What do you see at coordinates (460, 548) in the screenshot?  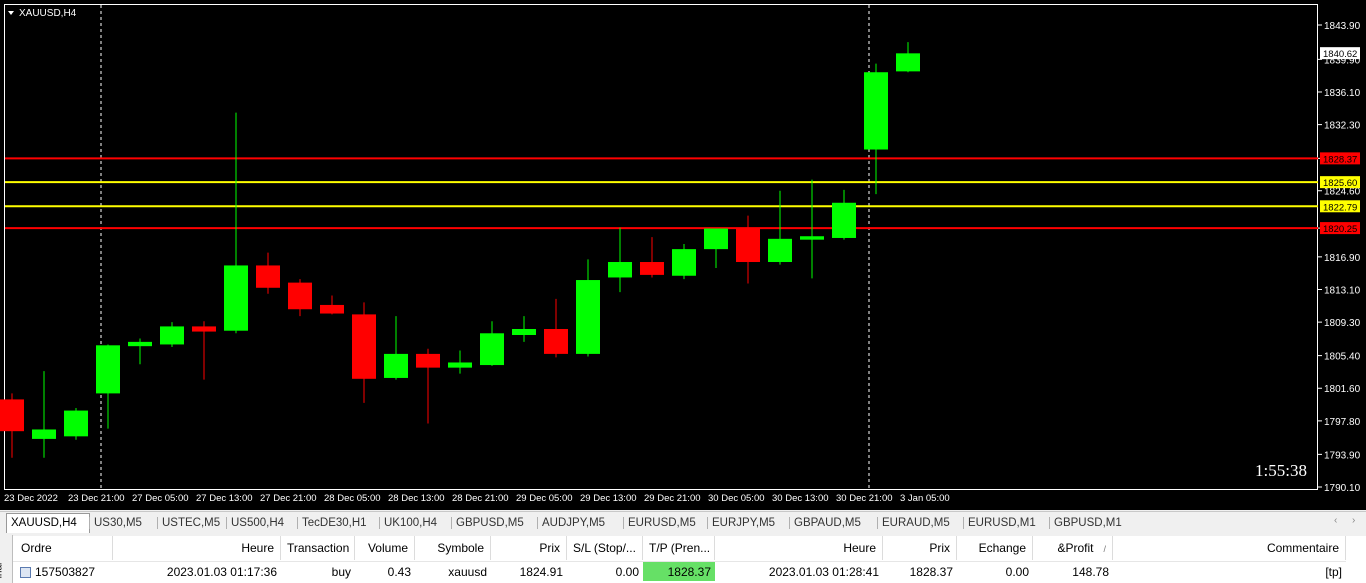 I see `column-header-label: Symbole` at bounding box center [460, 548].